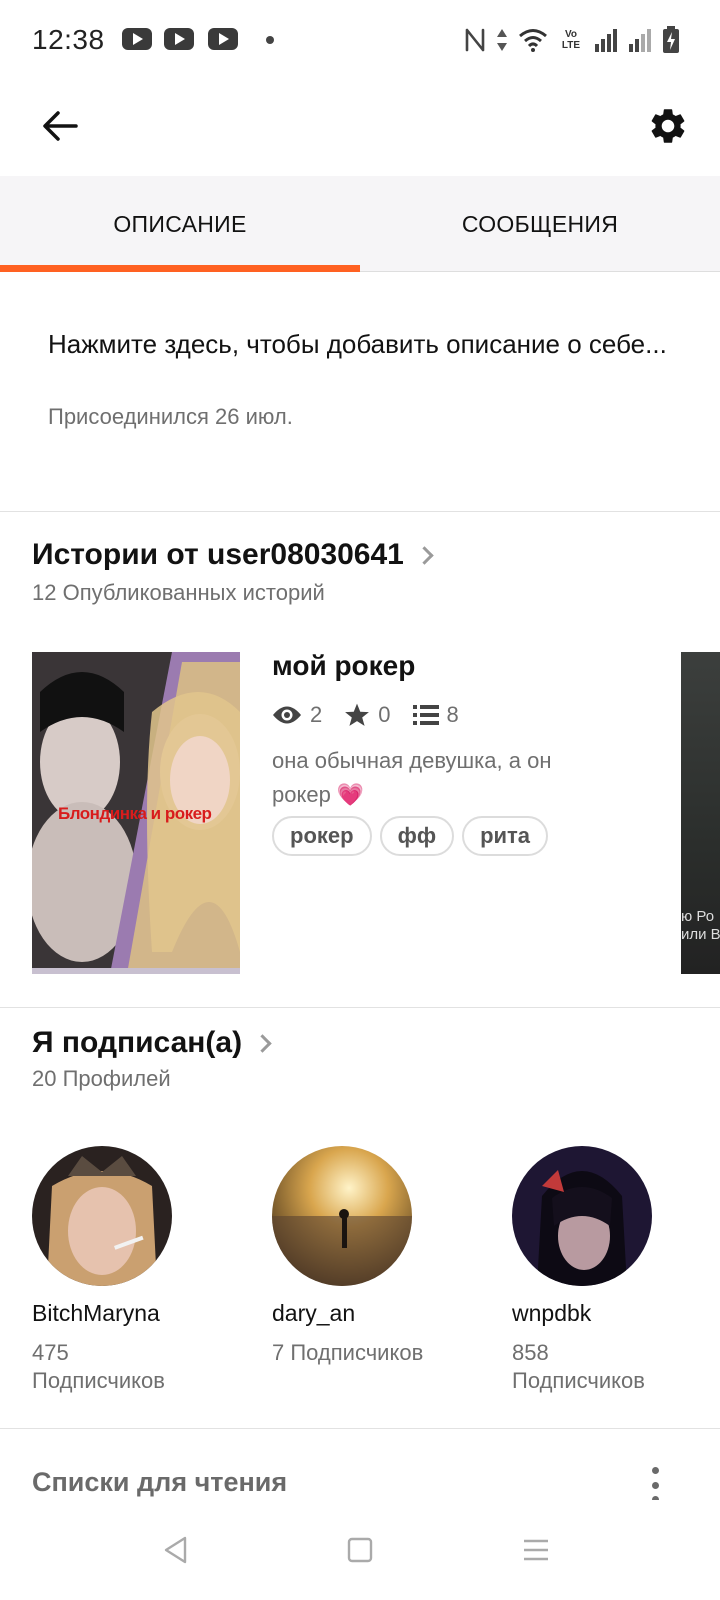  What do you see at coordinates (505, 836) in the screenshot?
I see `tag-chip: рита` at bounding box center [505, 836].